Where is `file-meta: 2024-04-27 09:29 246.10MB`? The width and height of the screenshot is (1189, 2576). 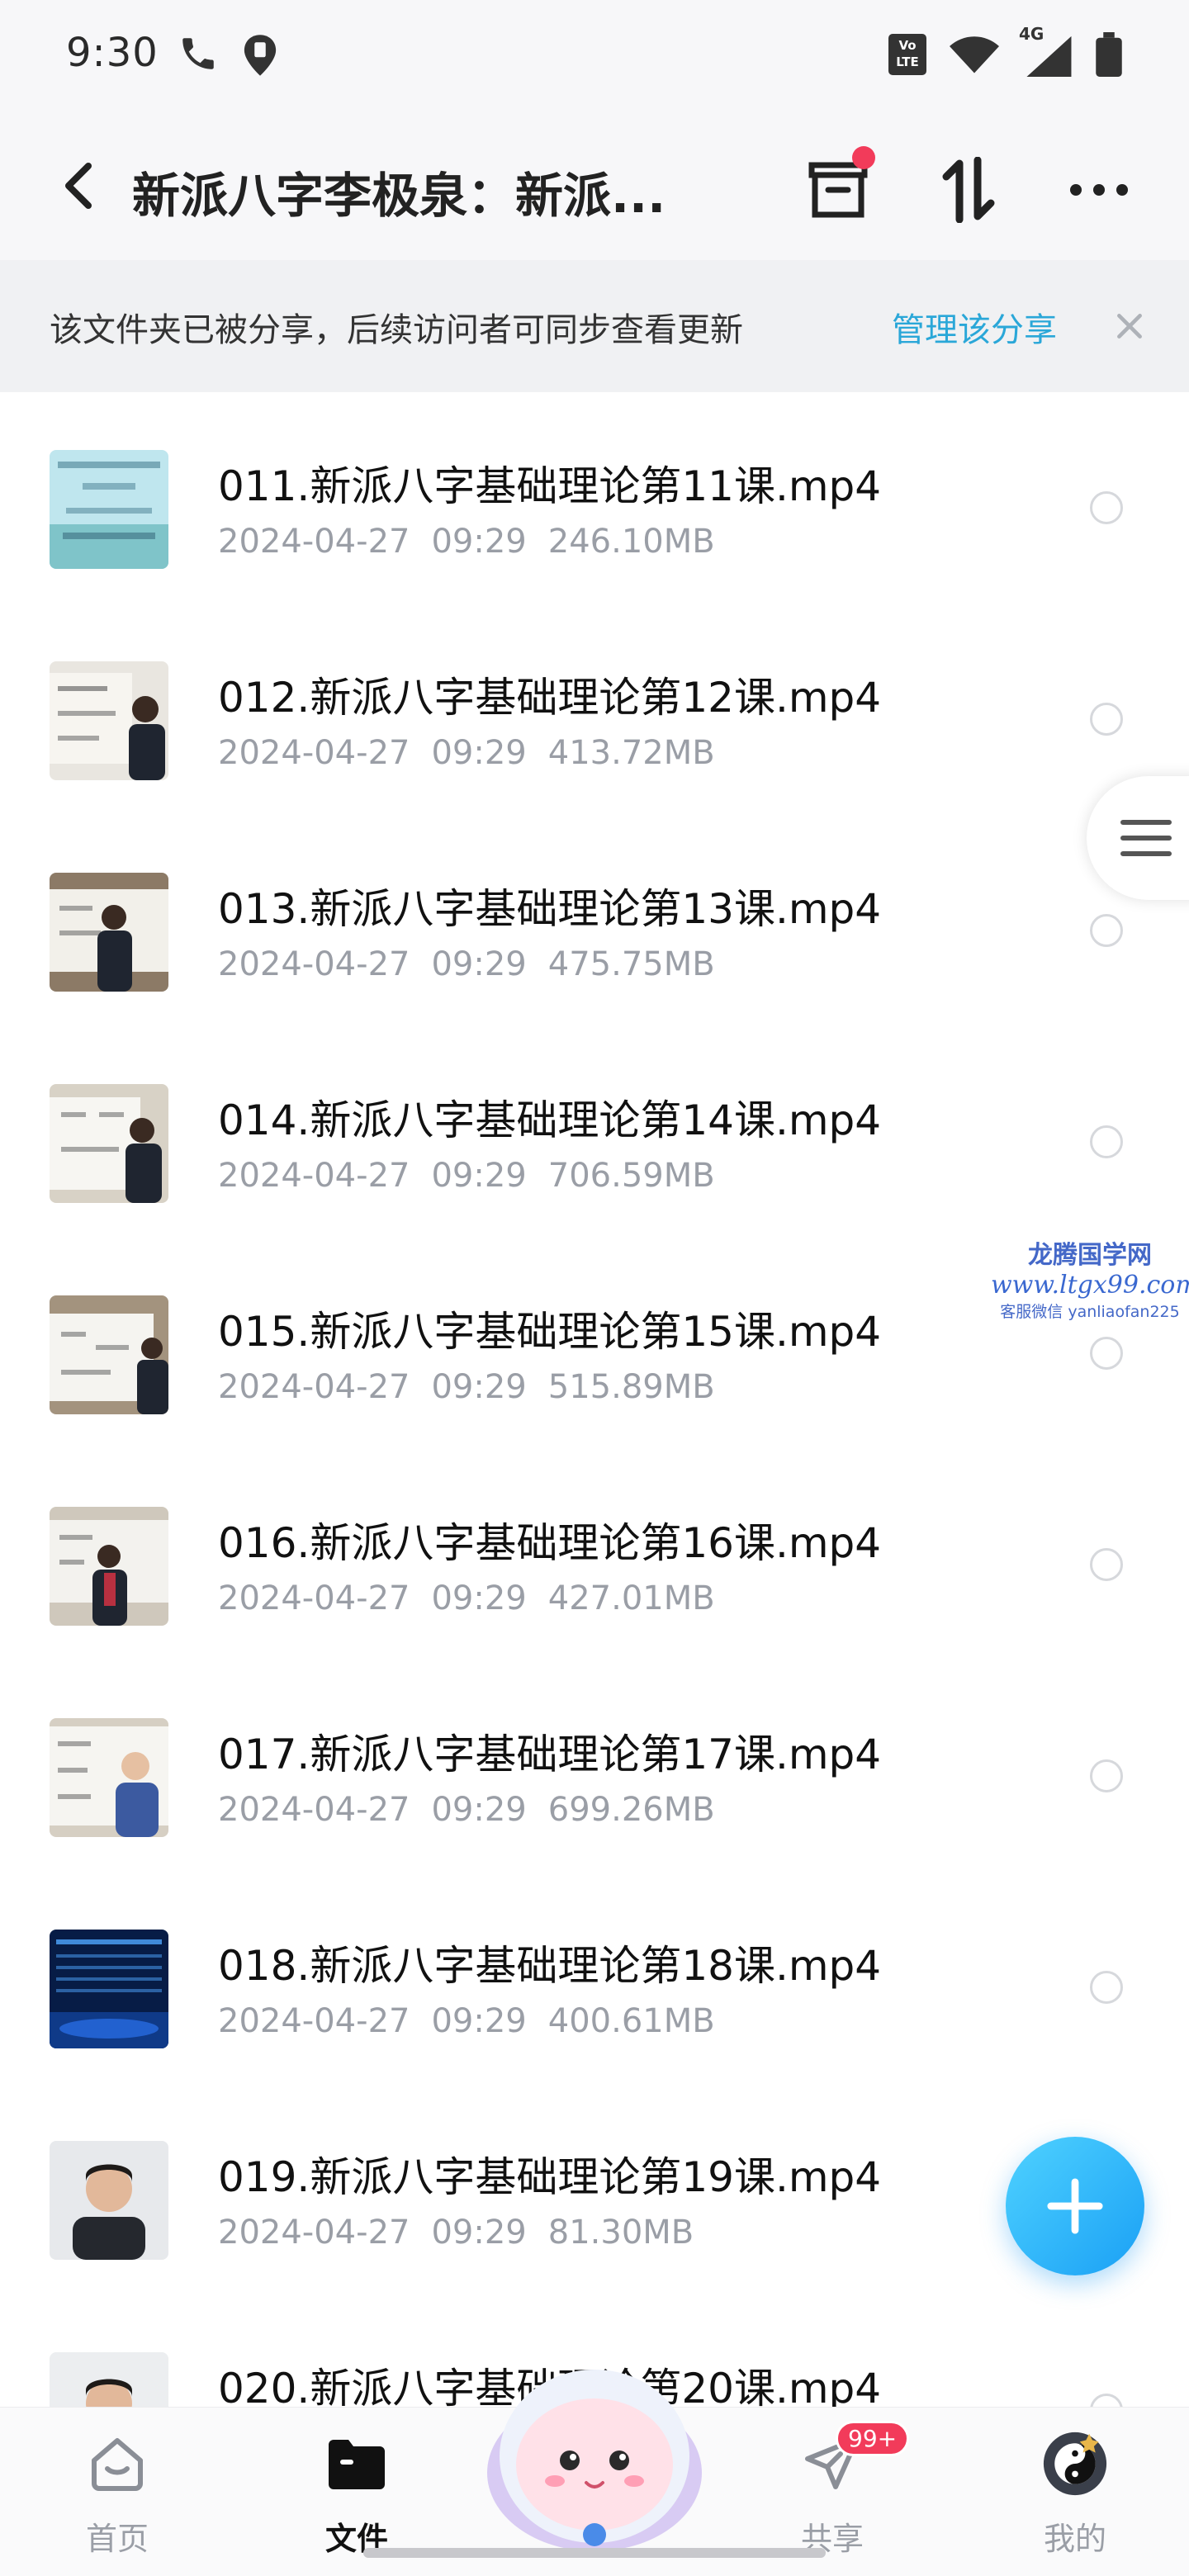 file-meta: 2024-04-27 09:29 246.10MB is located at coordinates (477, 542).